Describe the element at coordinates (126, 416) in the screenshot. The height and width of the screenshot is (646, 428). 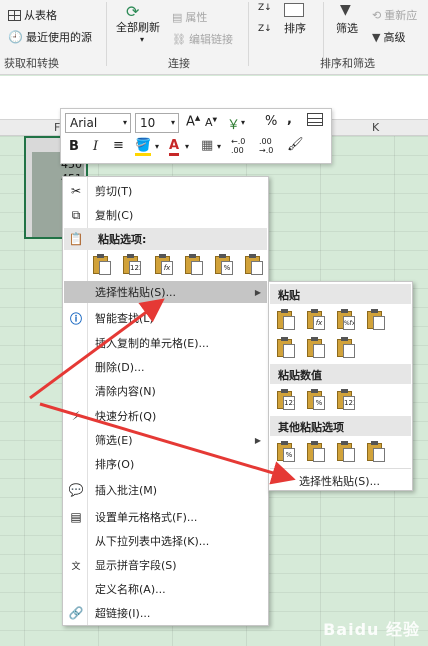
I see `menu-item-label: 快速分析(Q)` at that location.